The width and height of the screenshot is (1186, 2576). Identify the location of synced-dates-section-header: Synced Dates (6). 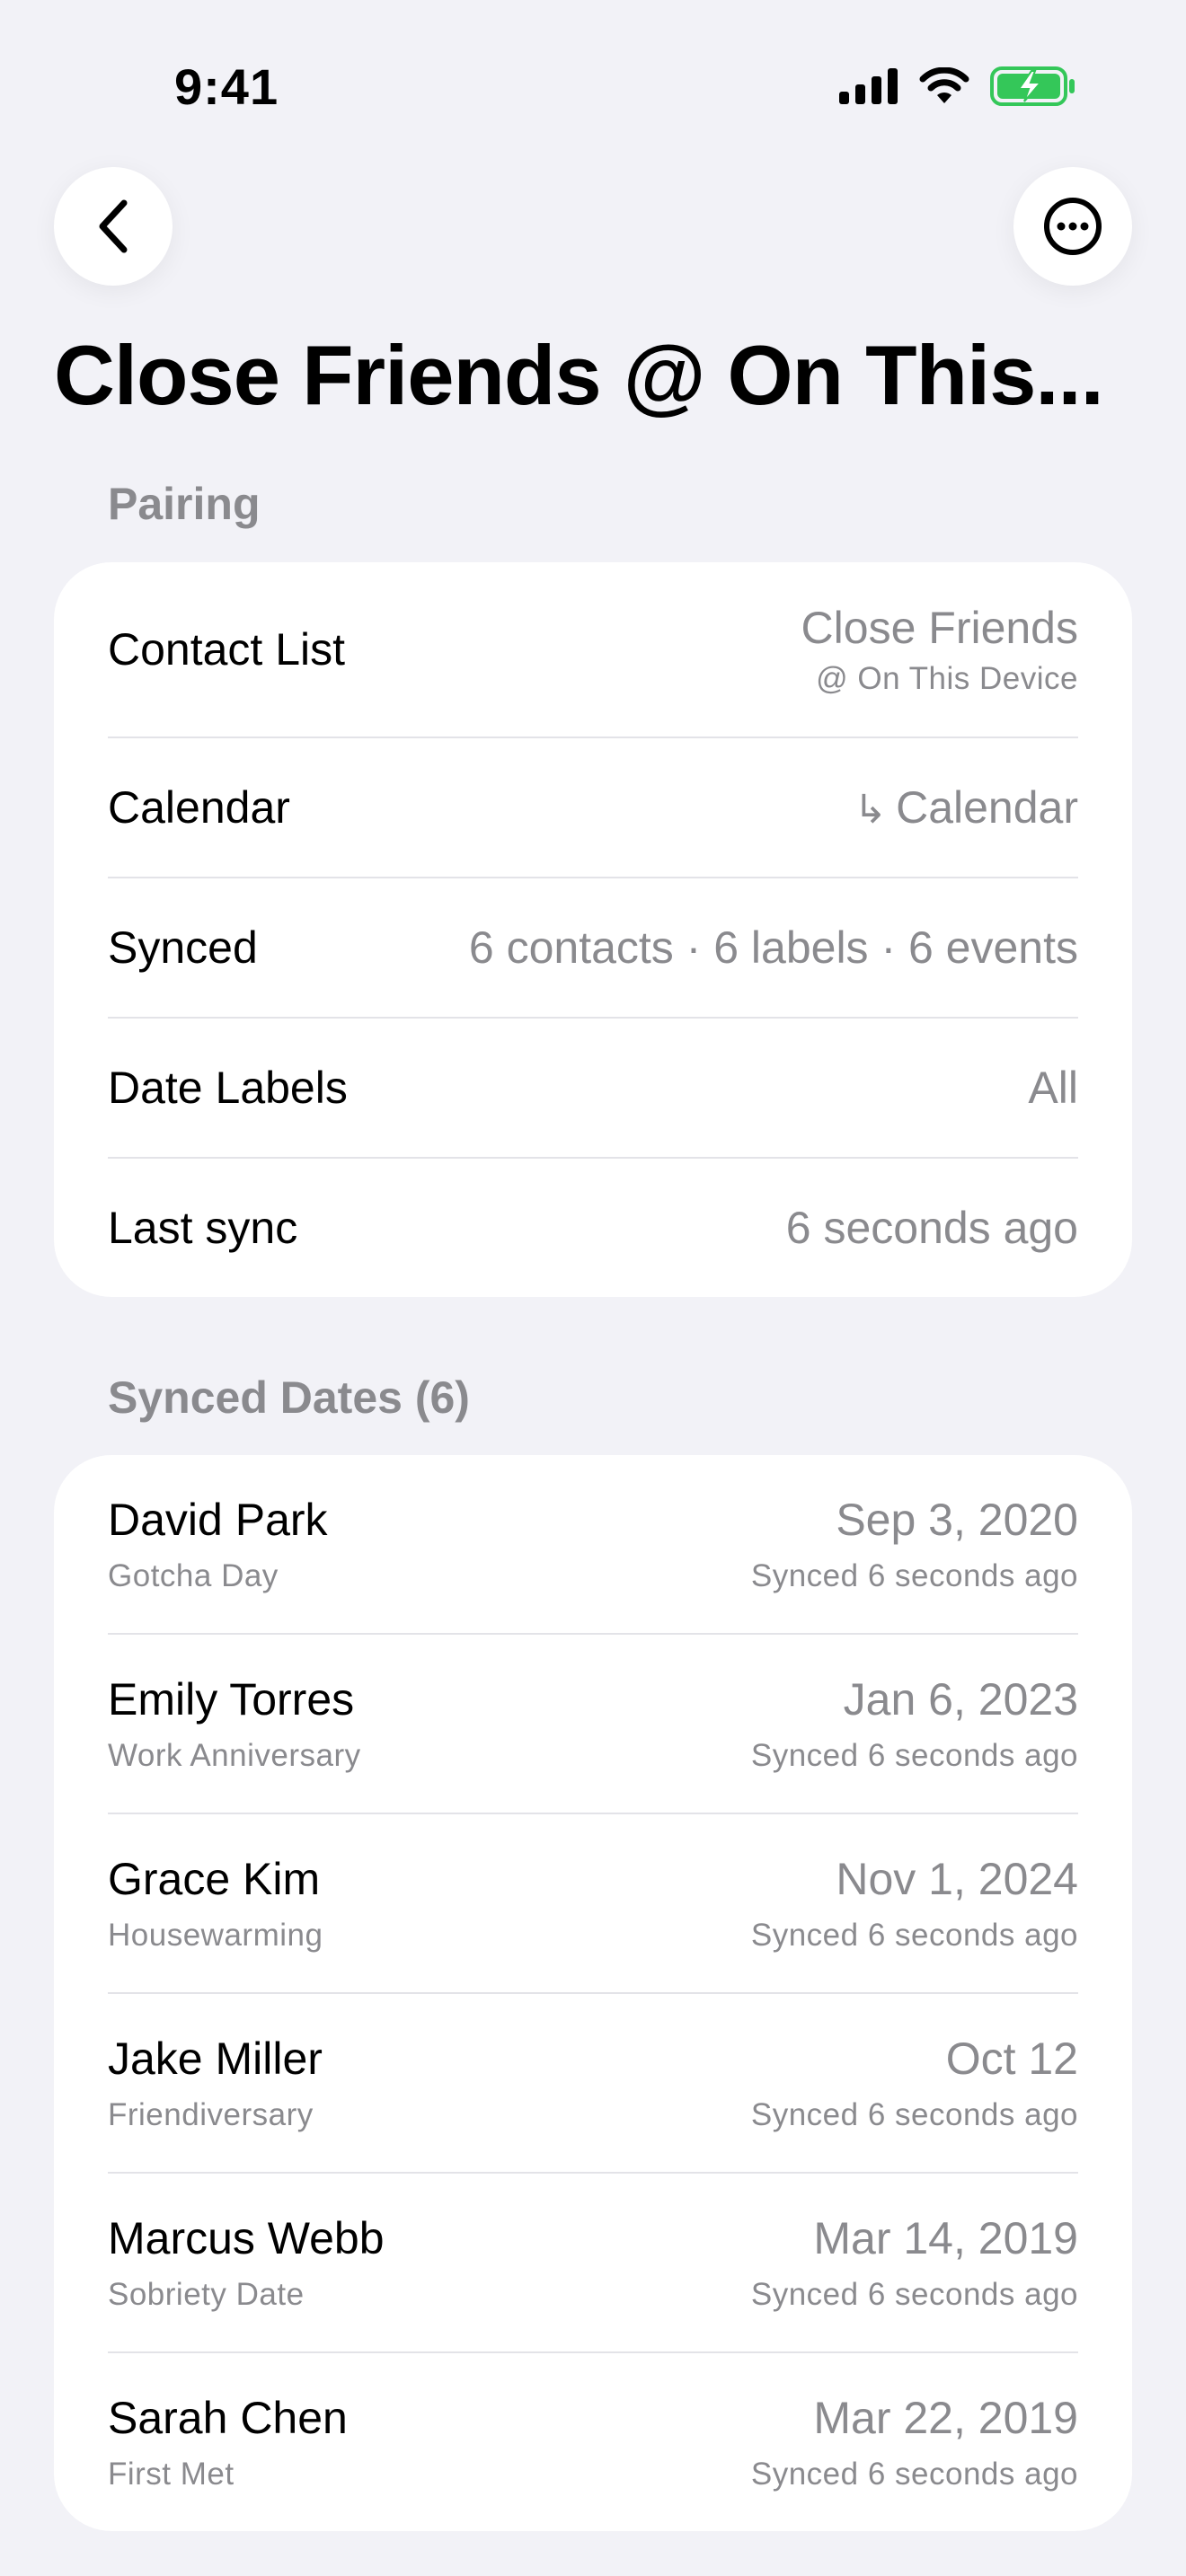
(289, 1397).